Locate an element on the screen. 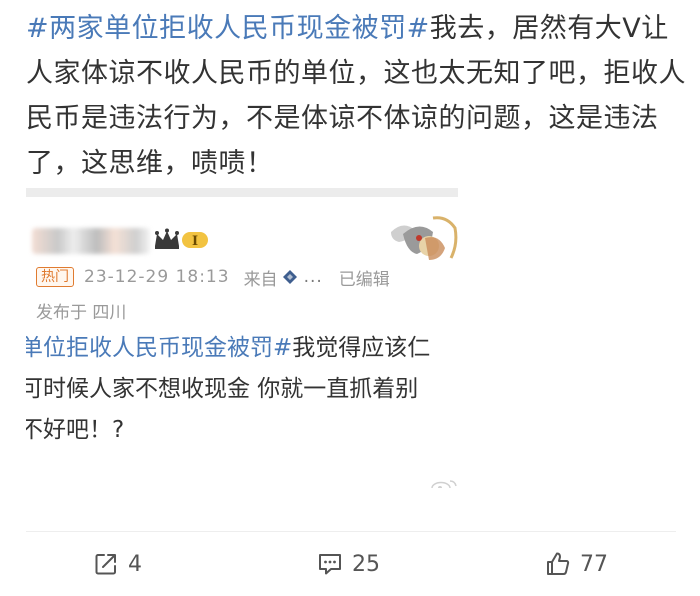  embed-meta-row: 热门 23-12-29 18:13 来自 ... 已编辑 is located at coordinates (213, 278).